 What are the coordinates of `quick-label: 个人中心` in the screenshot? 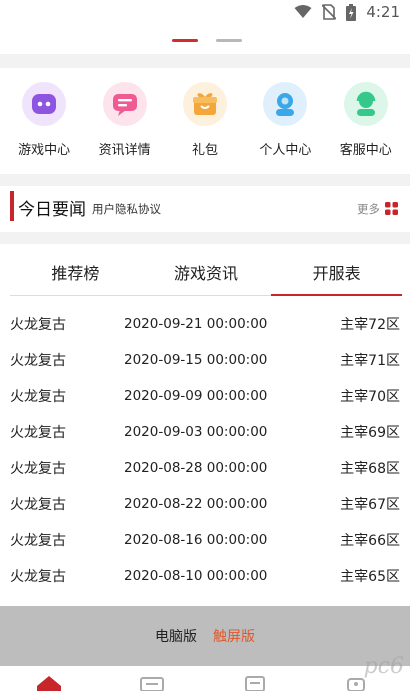 It's located at (285, 150).